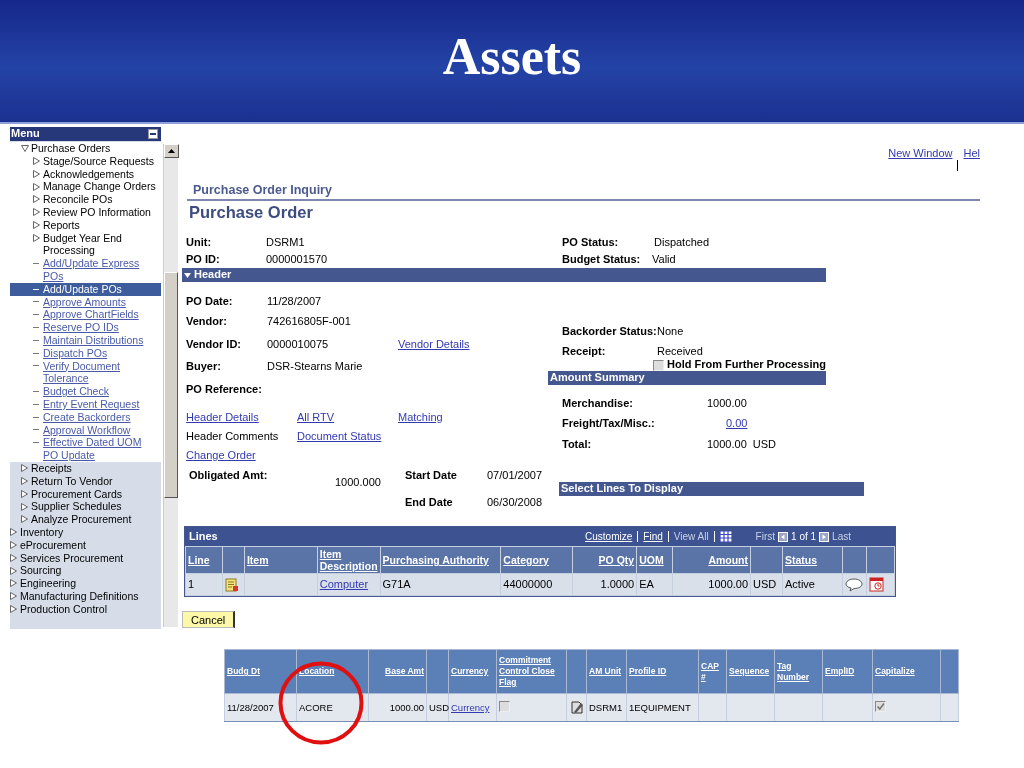 This screenshot has height=768, width=1024. Describe the element at coordinates (434, 344) in the screenshot. I see `link: Vendor Details` at that location.